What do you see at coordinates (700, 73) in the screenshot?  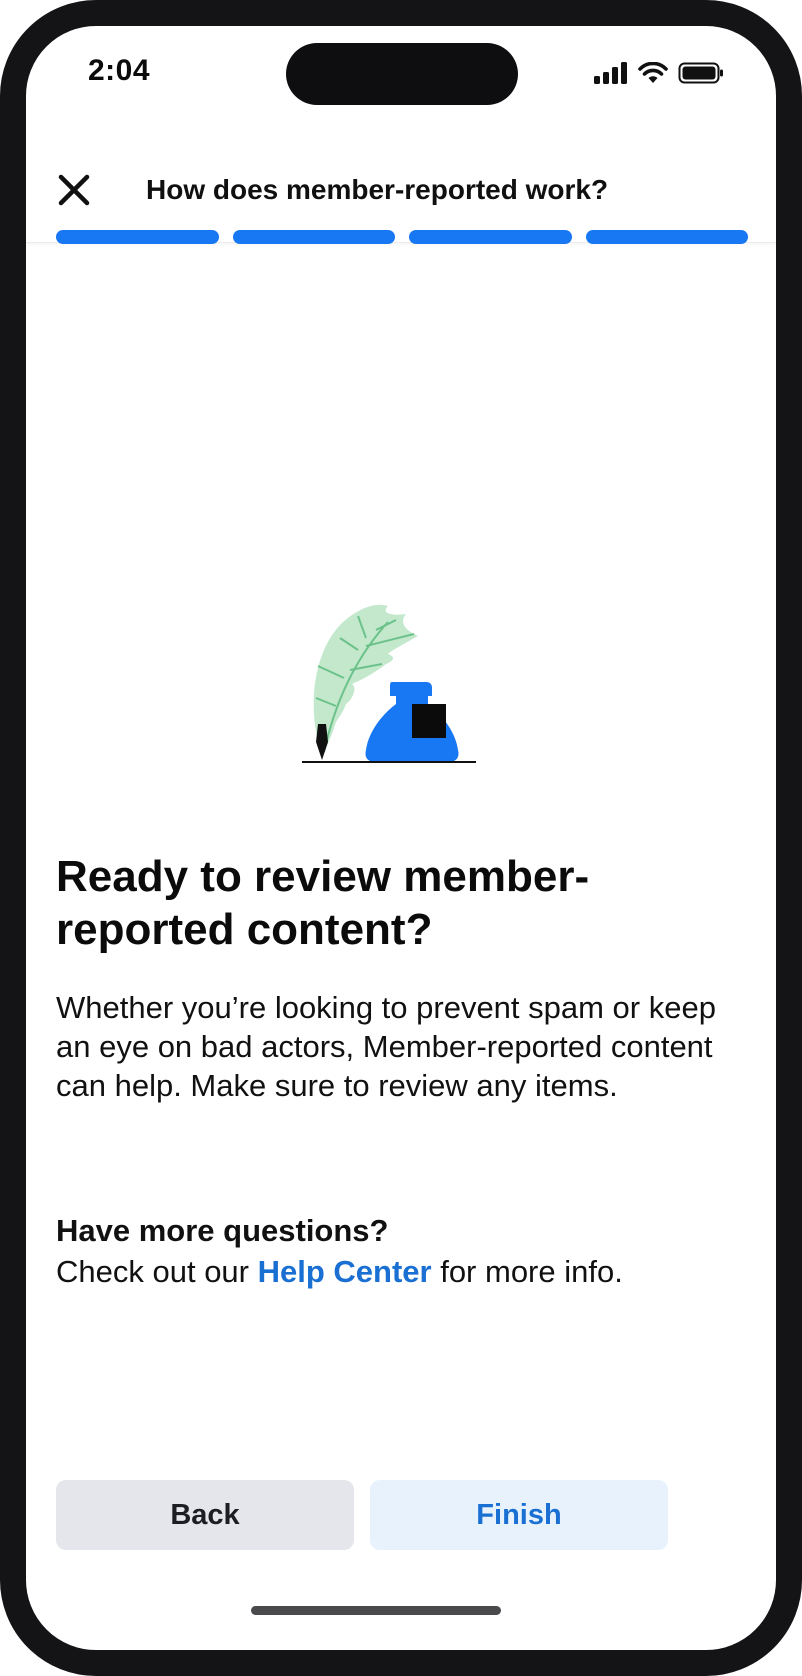 I see `battery-icon` at bounding box center [700, 73].